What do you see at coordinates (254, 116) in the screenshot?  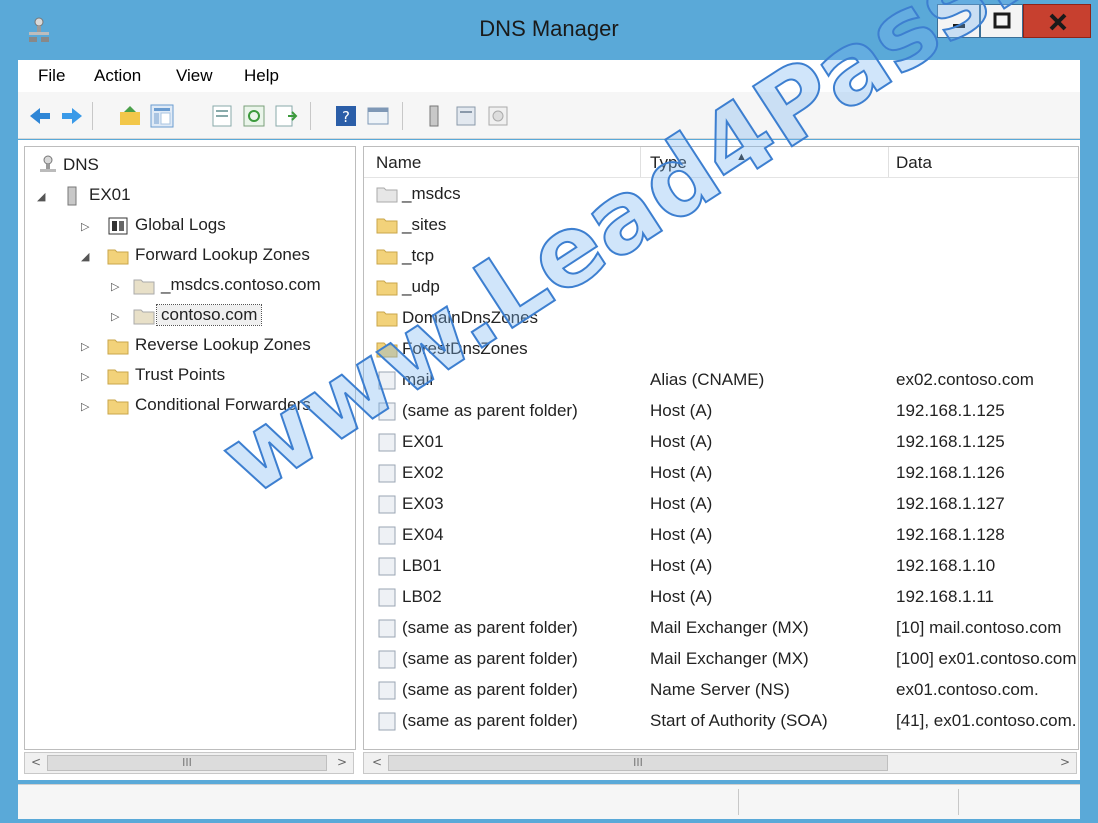 I see `refresh-icon` at bounding box center [254, 116].